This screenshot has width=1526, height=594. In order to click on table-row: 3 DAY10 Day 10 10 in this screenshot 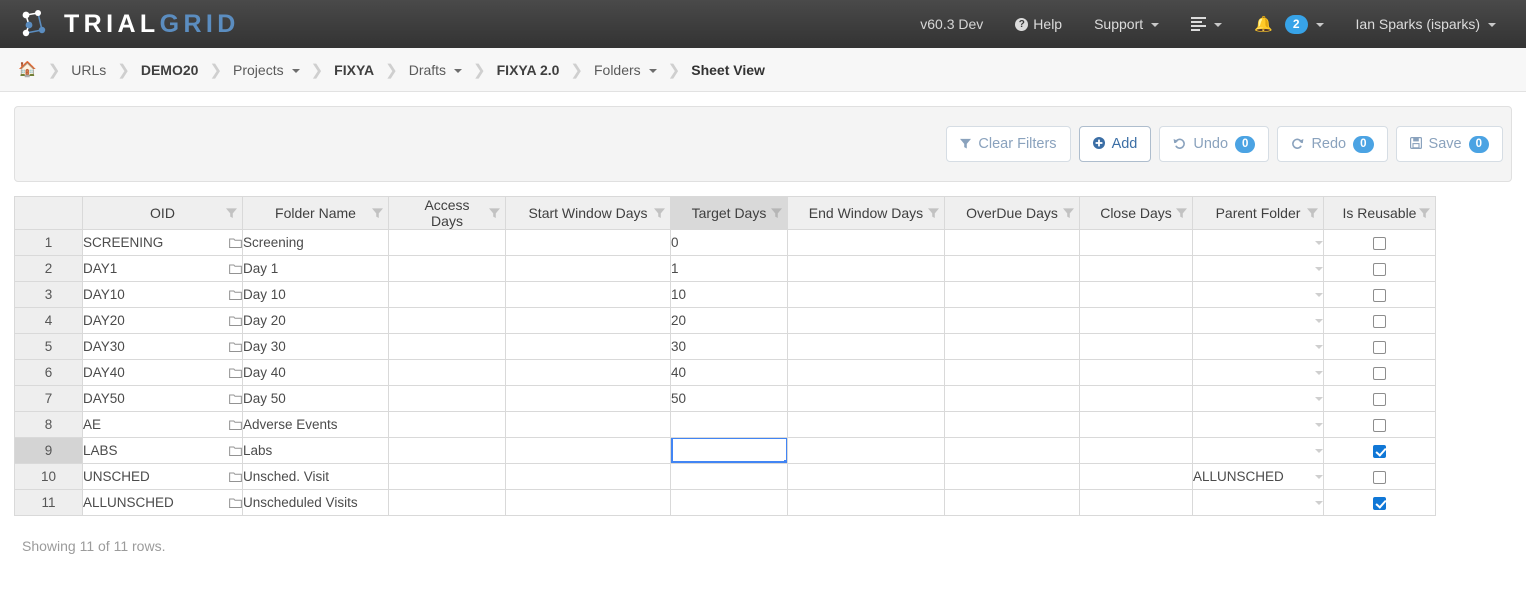, I will do `click(725, 294)`.